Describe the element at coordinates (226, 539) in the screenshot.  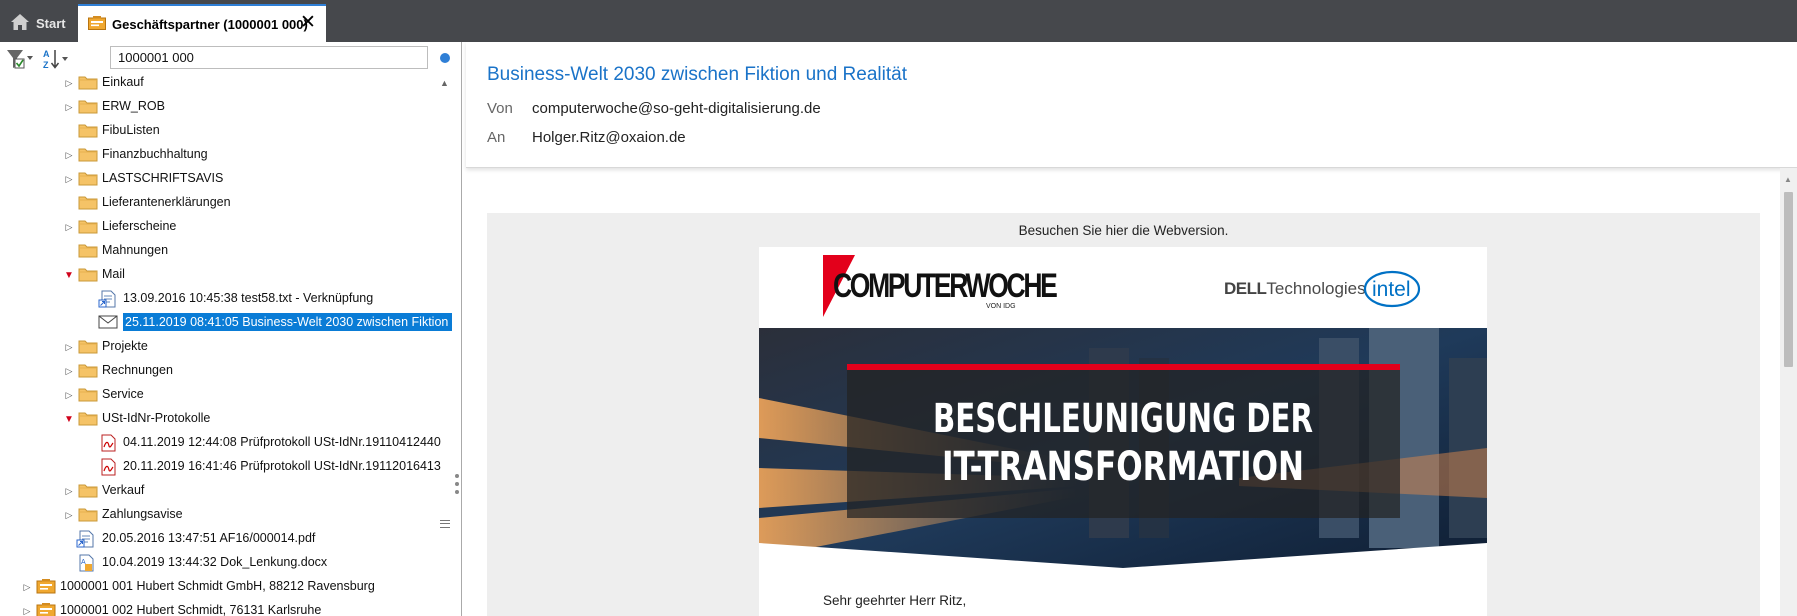
I see `tree-document: 20.05.2016 13:47:51 AF16/000014.pdf` at that location.